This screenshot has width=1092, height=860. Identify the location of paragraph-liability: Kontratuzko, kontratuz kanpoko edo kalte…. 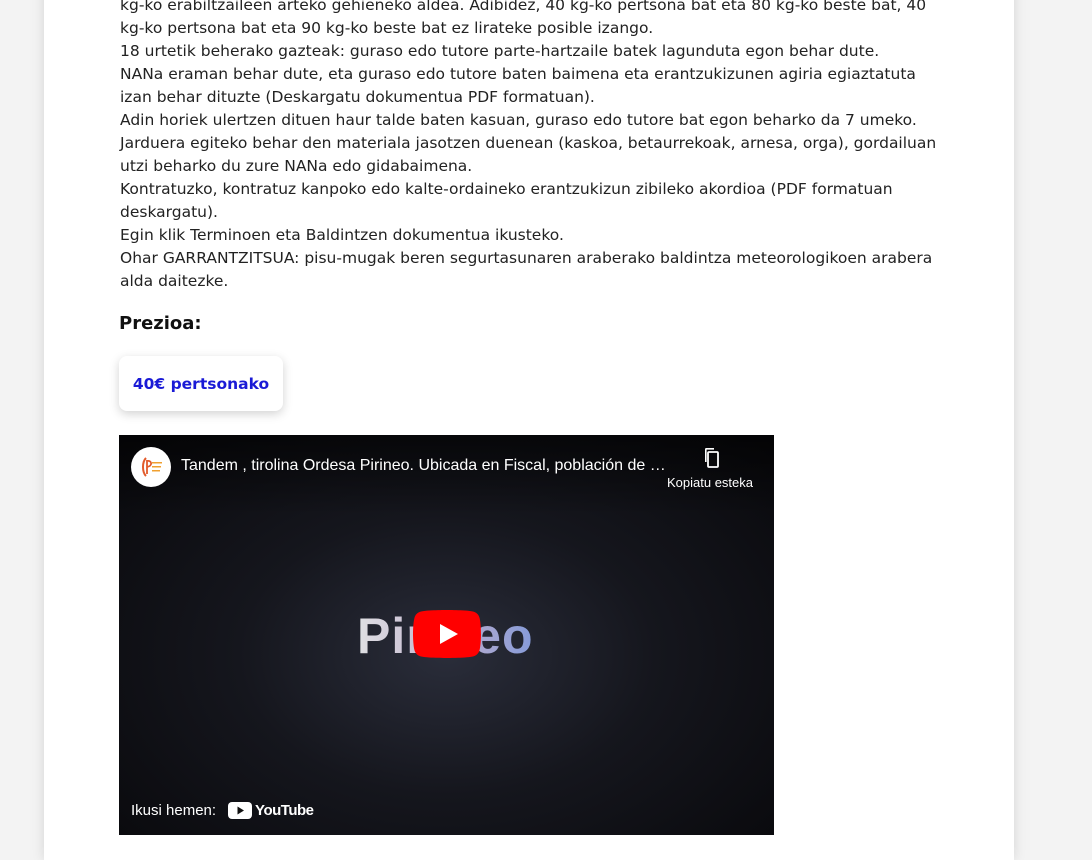
(506, 200).